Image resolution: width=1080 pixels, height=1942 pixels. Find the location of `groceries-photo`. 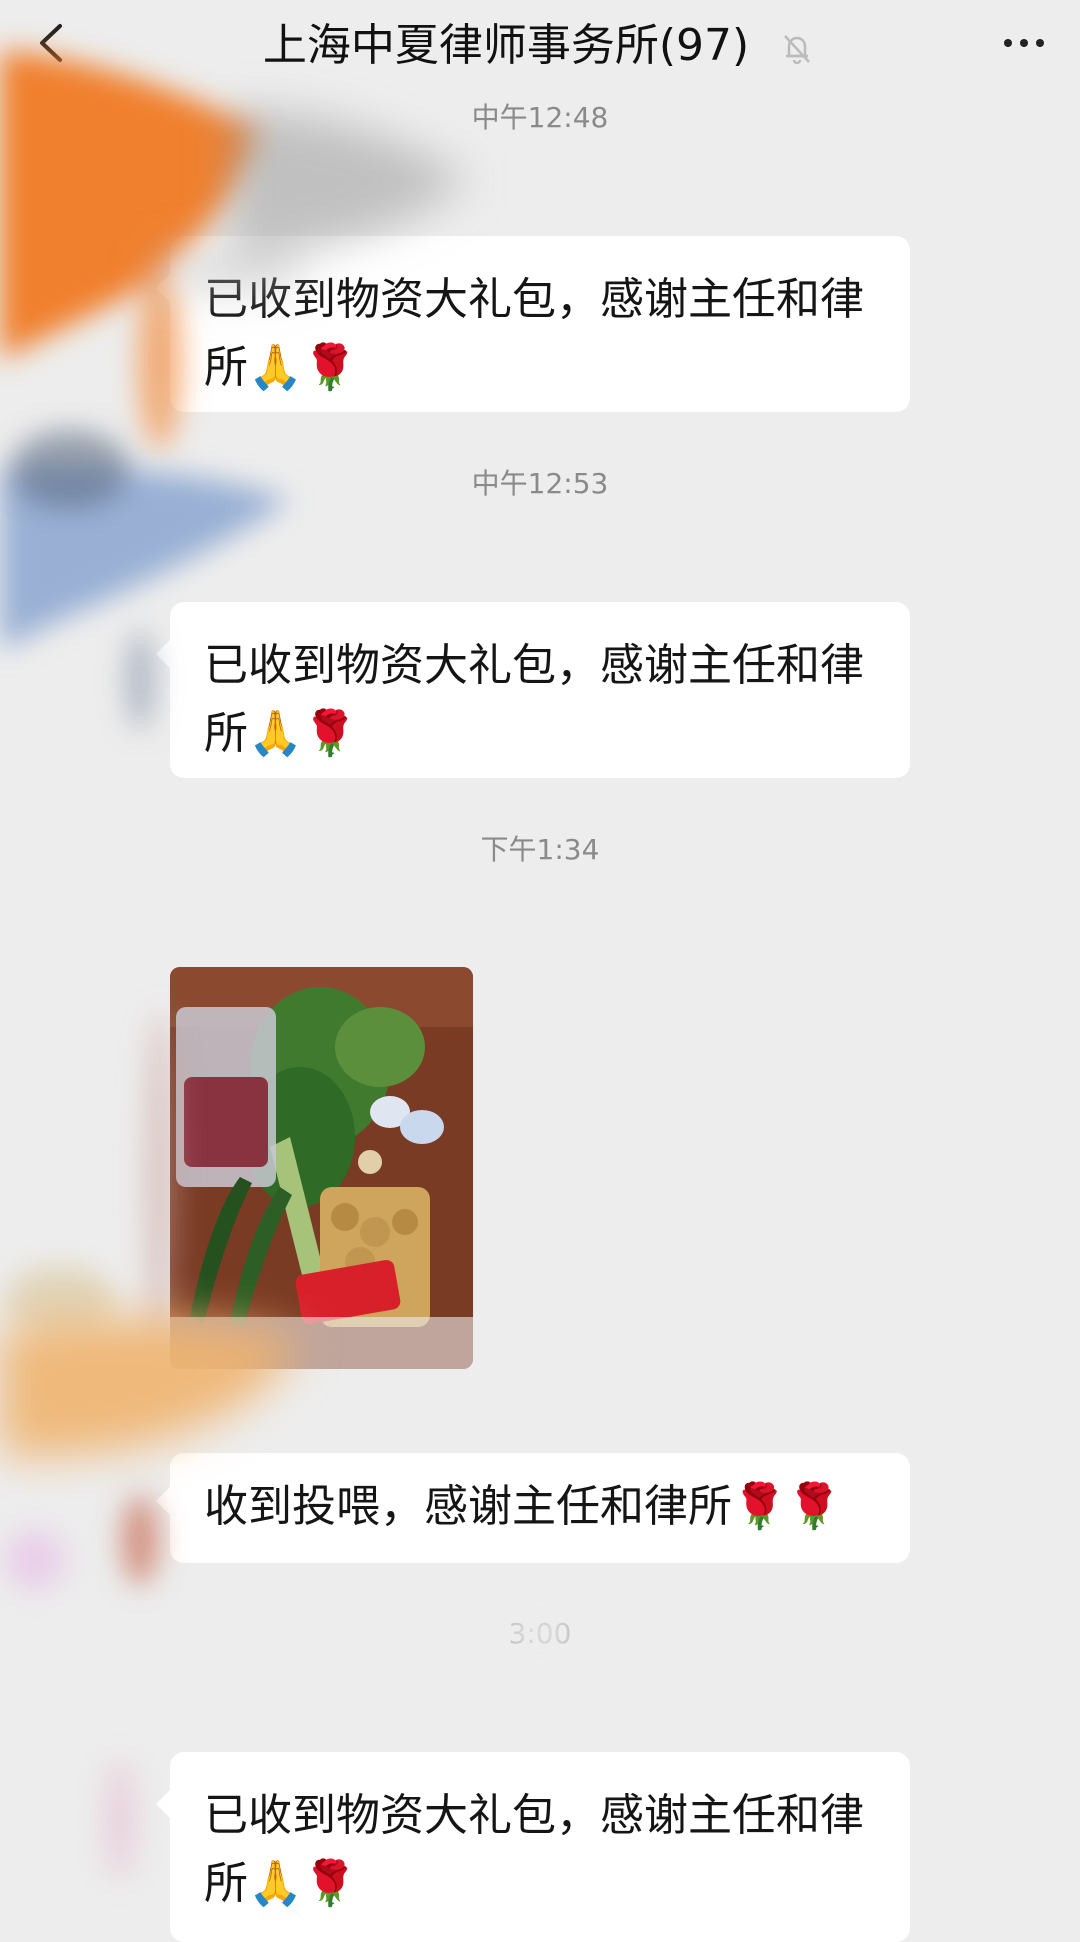

groceries-photo is located at coordinates (321, 1168).